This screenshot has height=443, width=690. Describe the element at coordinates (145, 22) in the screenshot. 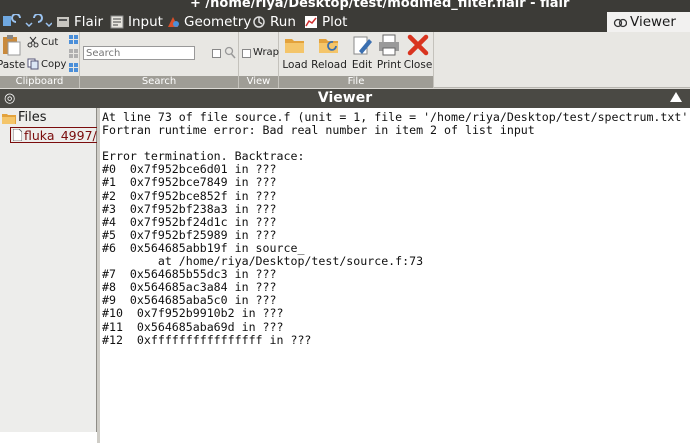

I see `tab-input-label: Input` at that location.